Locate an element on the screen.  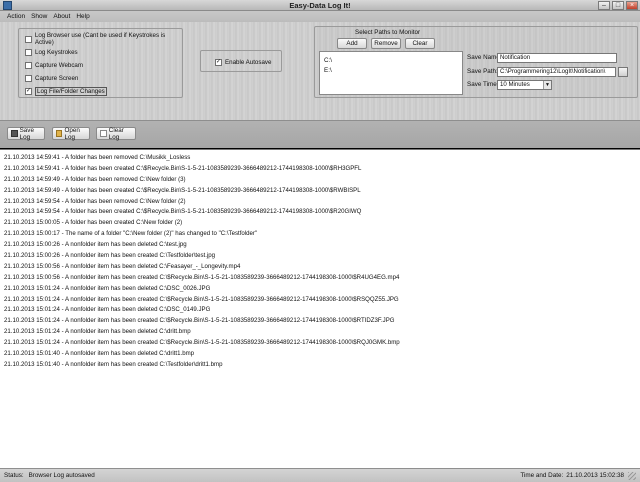
title-bar: Easy-Data Log It! – □ × is located at coordinates (320, 5).